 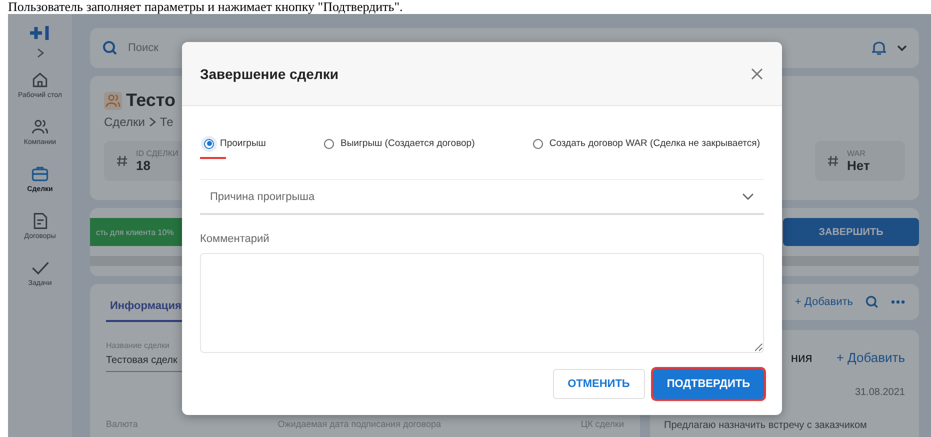 I want to click on people-icon, so click(x=113, y=101).